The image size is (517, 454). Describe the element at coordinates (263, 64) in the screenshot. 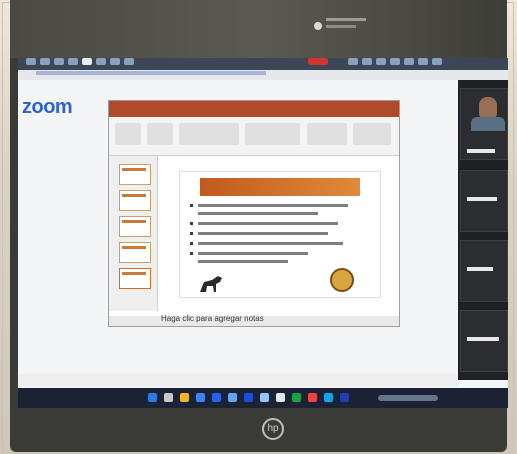

I see `browser-tab-strip` at that location.